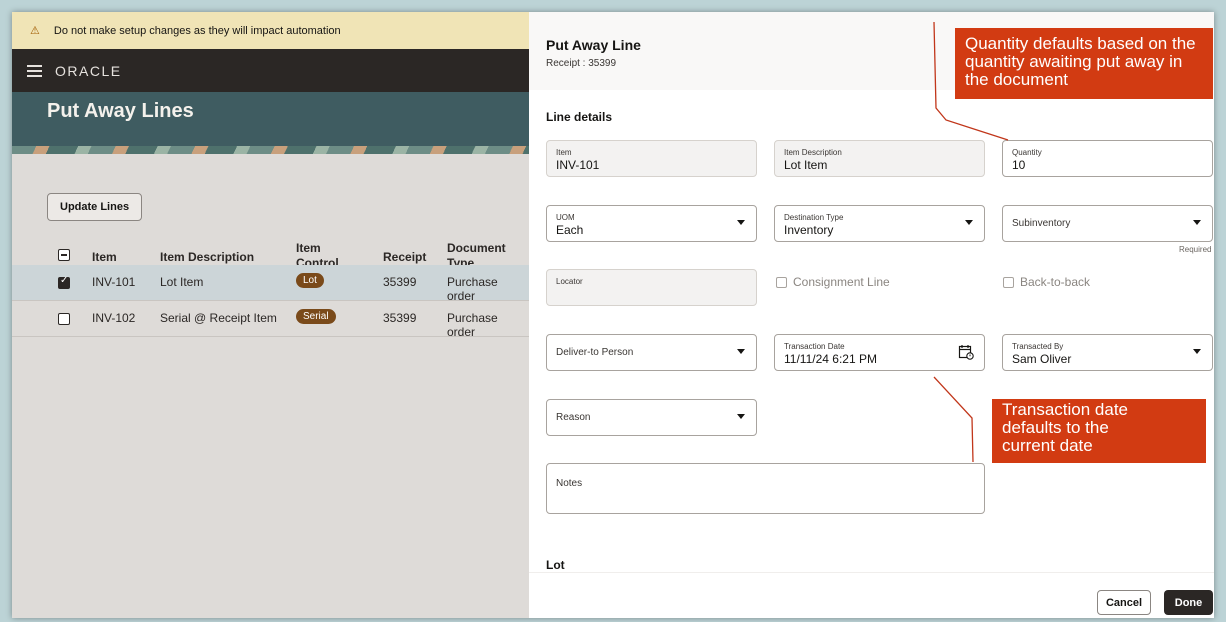  Describe the element at coordinates (953, 419) in the screenshot. I see `date-connector-line` at that location.